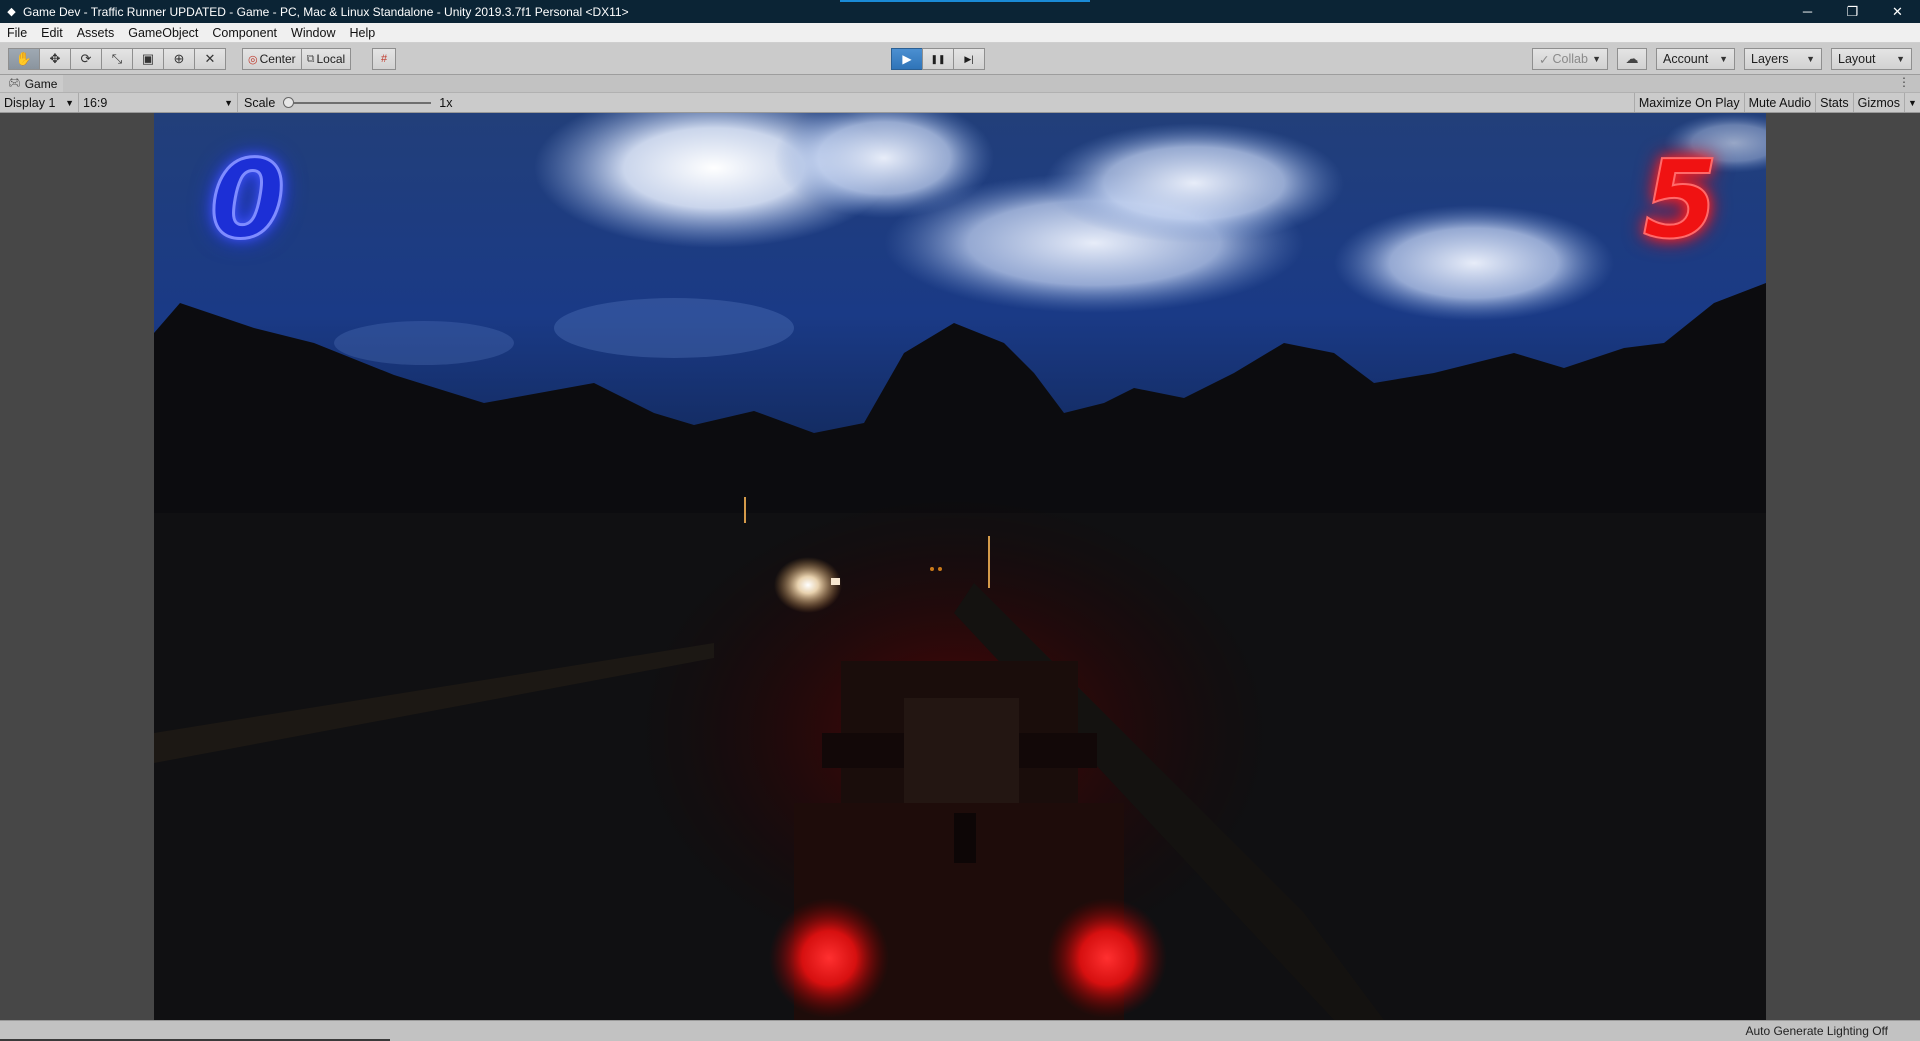 The height and width of the screenshot is (1041, 1920). Describe the element at coordinates (14, 83) in the screenshot. I see `gamepad-icon: 🎮︎` at that location.